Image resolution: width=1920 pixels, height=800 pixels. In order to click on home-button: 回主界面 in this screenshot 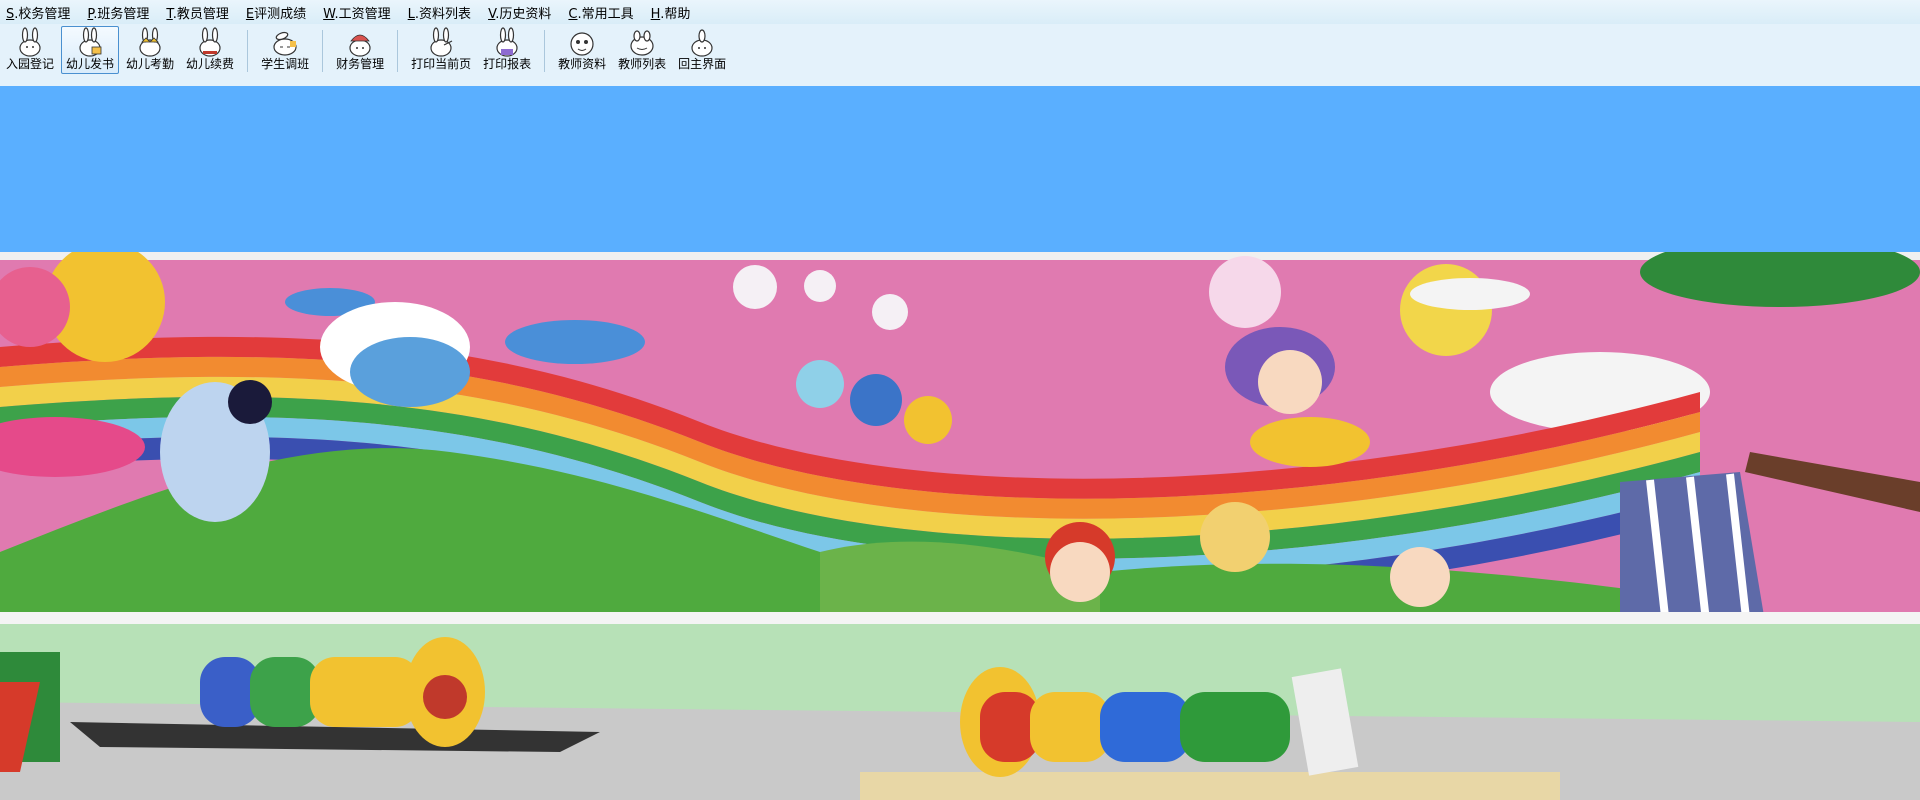, I will do `click(702, 50)`.